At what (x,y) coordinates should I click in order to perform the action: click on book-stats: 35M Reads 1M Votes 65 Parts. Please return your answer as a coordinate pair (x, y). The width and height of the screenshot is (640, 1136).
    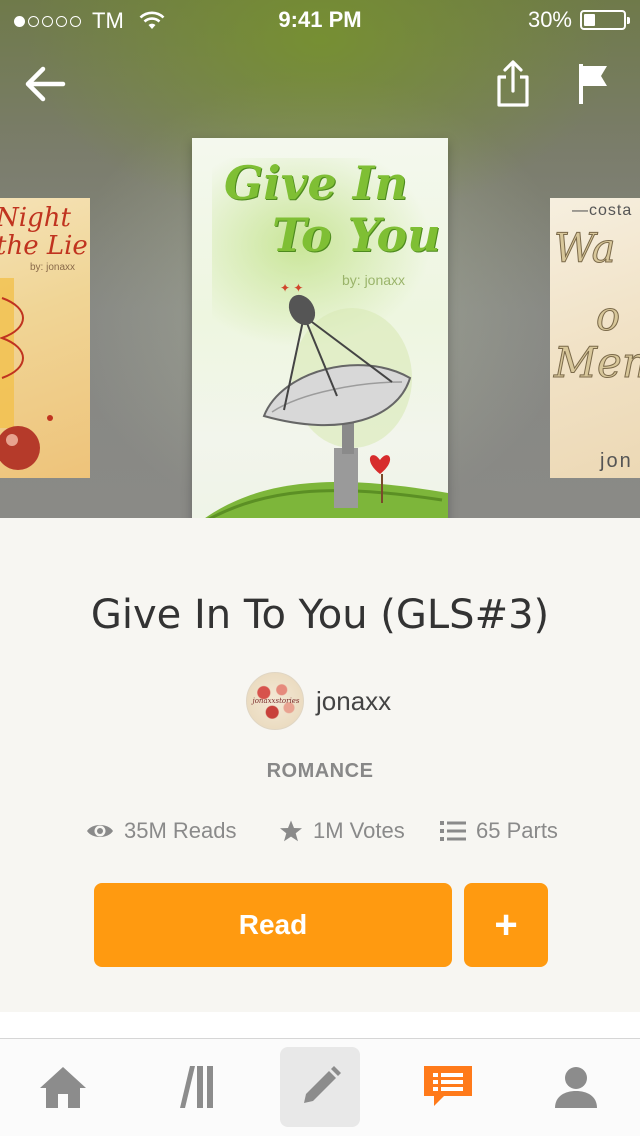
    Looking at the image, I should click on (320, 836).